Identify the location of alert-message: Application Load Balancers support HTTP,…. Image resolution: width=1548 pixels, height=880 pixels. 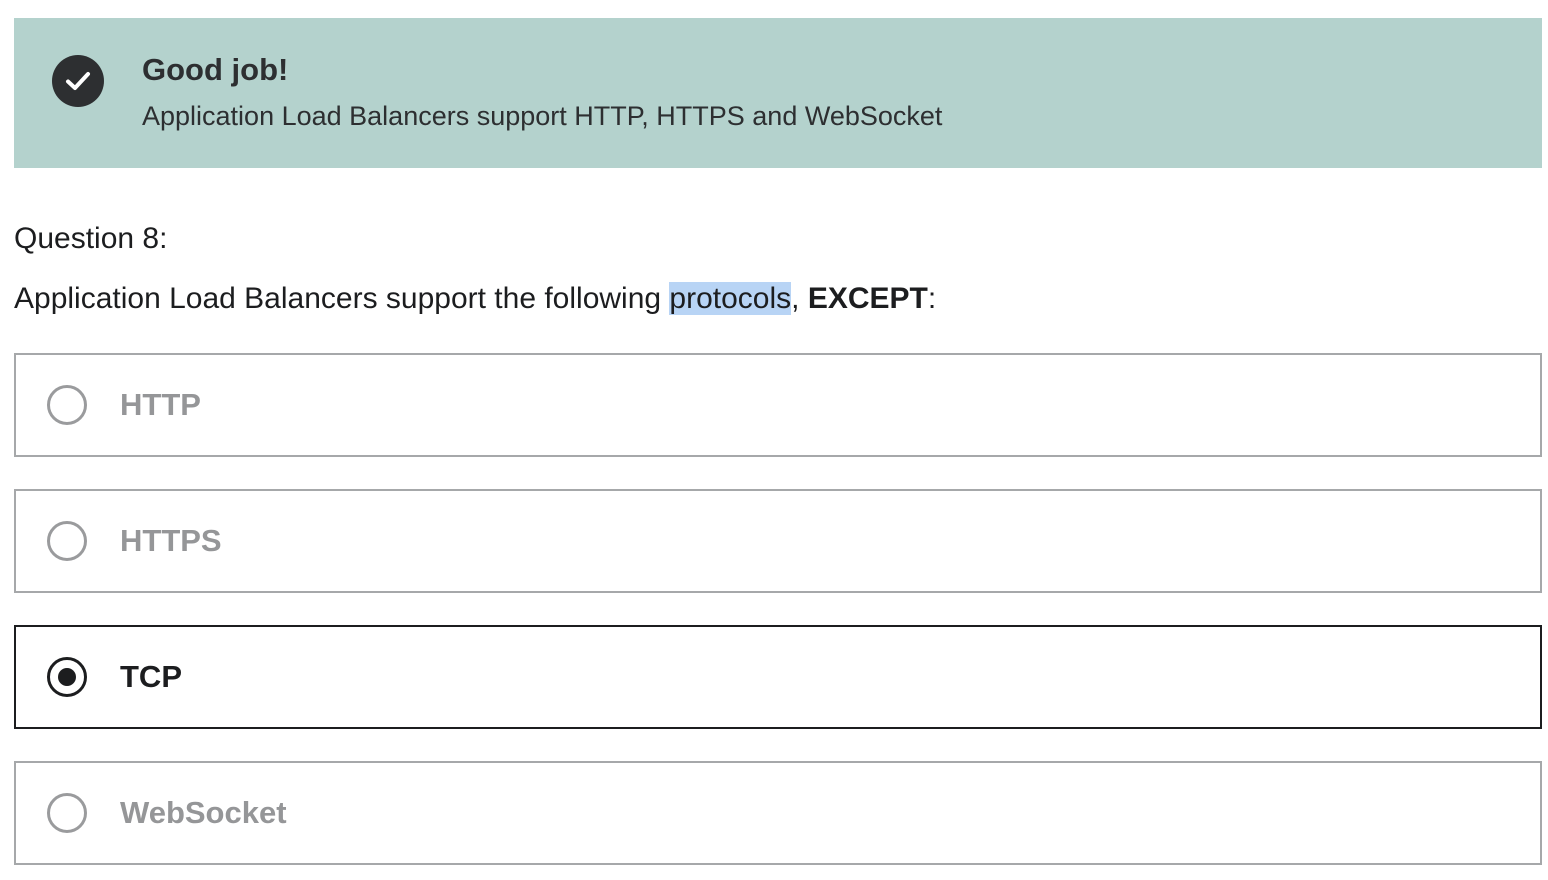
(542, 116).